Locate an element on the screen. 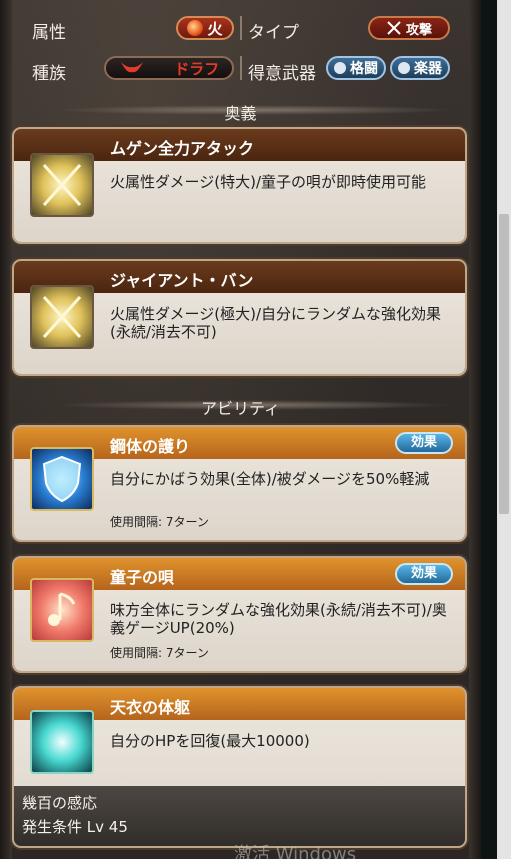 The width and height of the screenshot is (511, 859). ougi-description: 火属性ダメージ(極大)/自分にランダムな強化効果(永続/消去不可) is located at coordinates (276, 323).